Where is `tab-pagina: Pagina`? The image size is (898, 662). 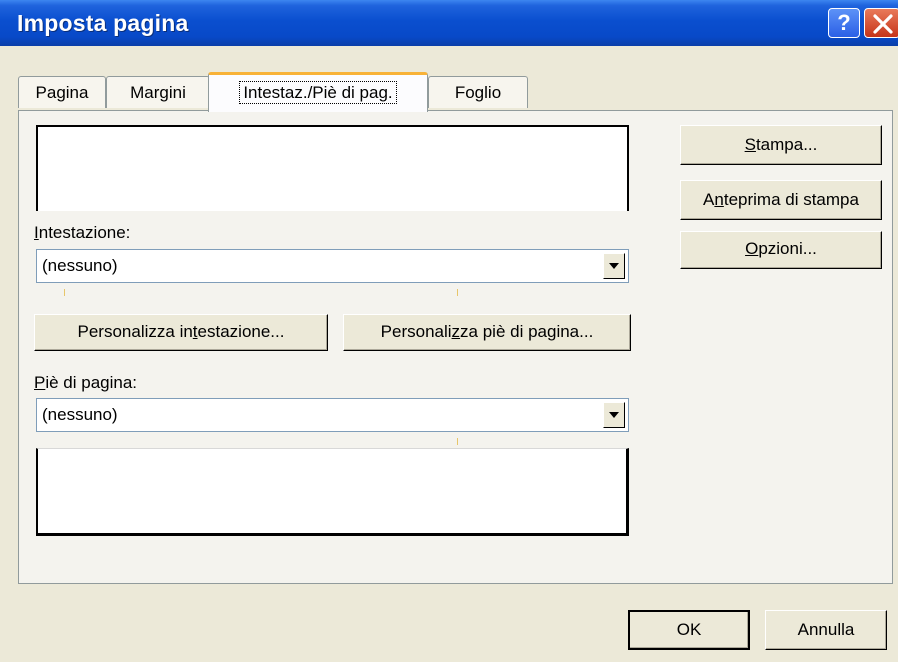
tab-pagina: Pagina is located at coordinates (62, 92).